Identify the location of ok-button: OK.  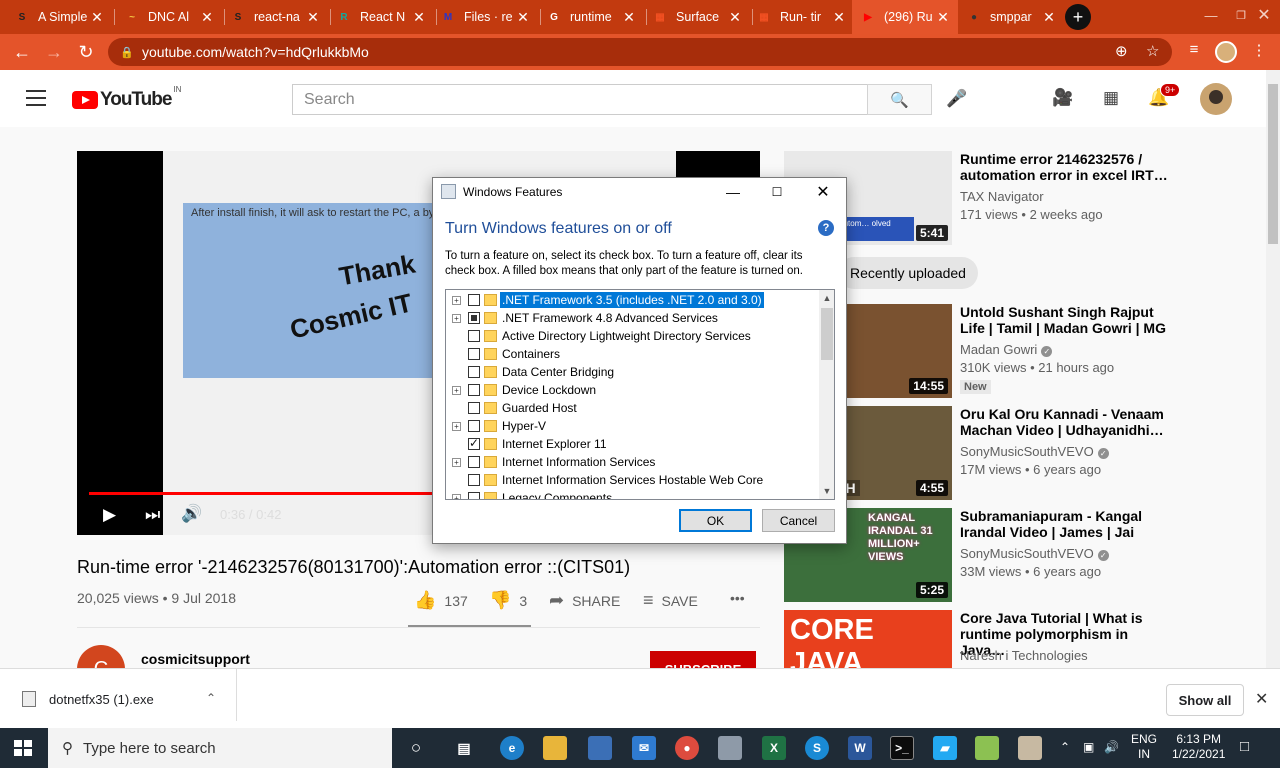
(715, 520).